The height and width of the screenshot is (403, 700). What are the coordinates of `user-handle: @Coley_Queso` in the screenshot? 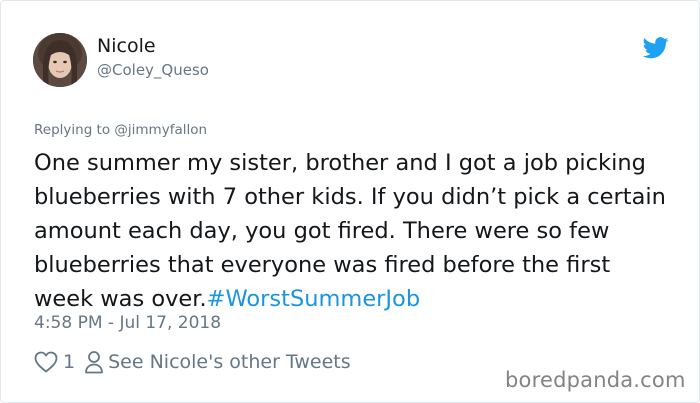 It's located at (153, 70).